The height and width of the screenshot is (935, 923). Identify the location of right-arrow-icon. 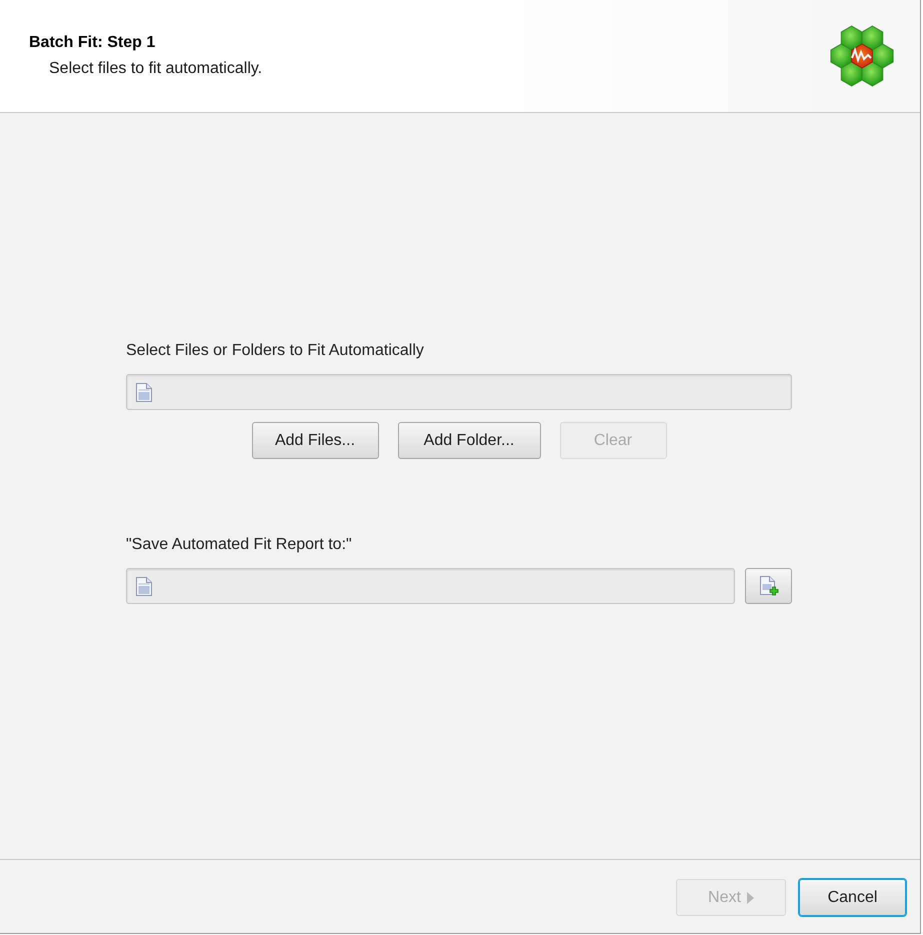
(750, 898).